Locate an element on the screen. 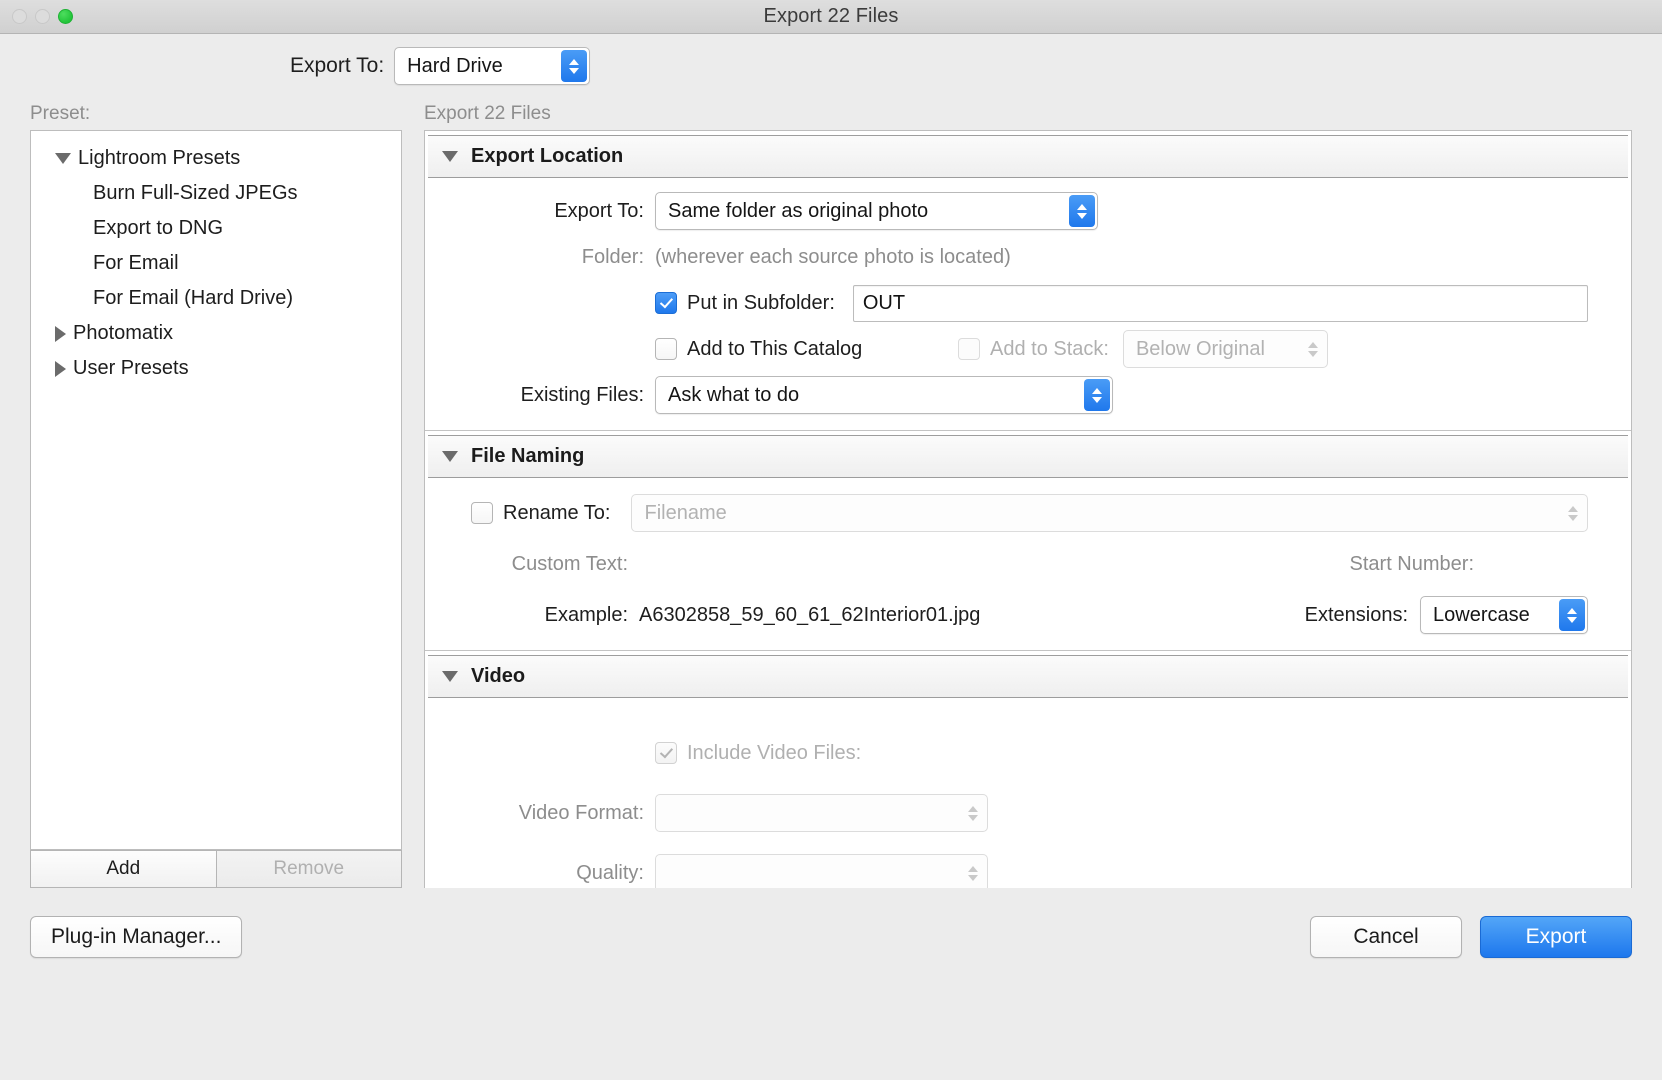 The width and height of the screenshot is (1662, 1080). preset-item-export-to-dng: Export to DNG is located at coordinates (216, 228).